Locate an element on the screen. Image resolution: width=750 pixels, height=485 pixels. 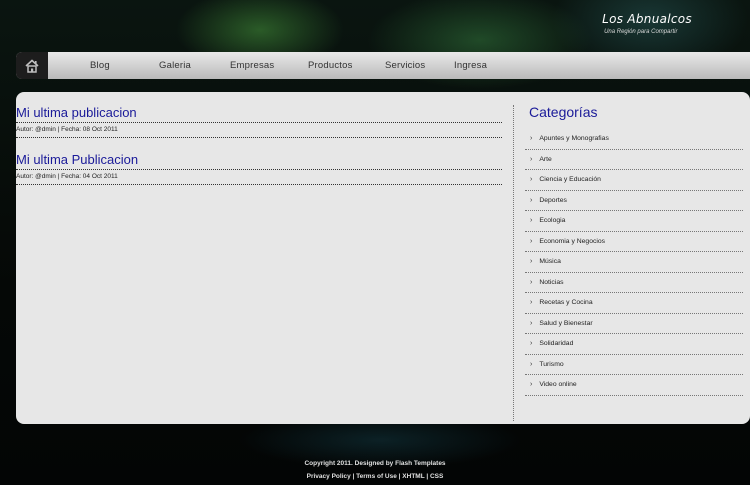
category-item: › Recetas y Cocina is located at coordinates (634, 303).